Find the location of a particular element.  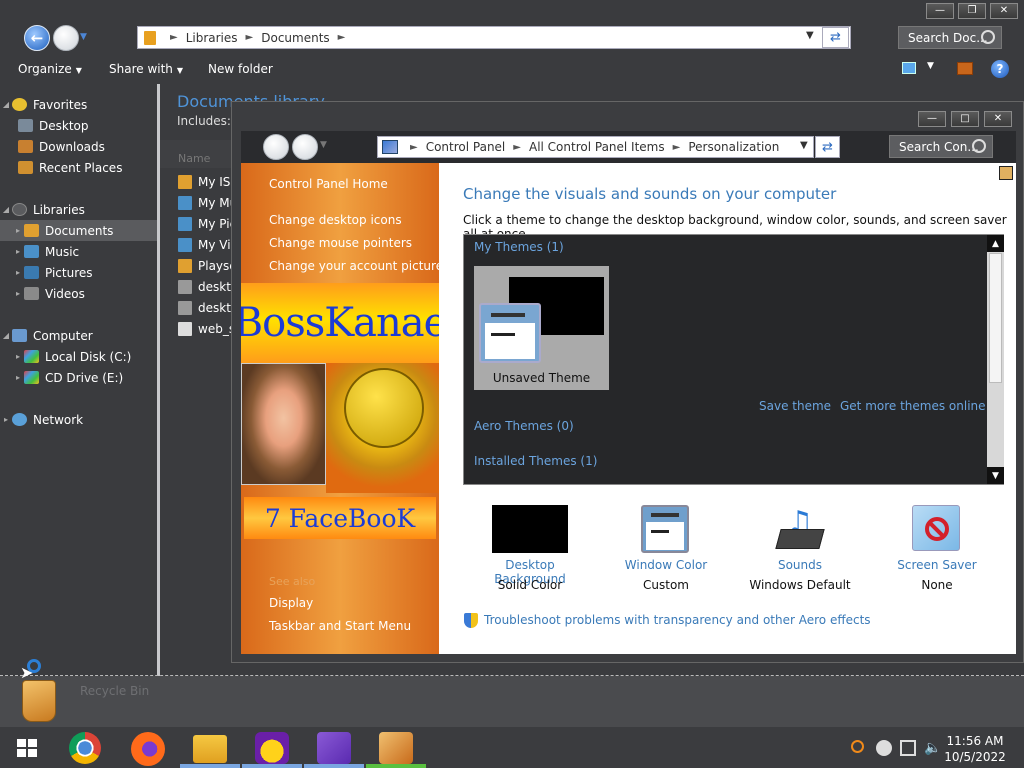

address-bar: ► Libraries ► Documents ► is located at coordinates (494, 37).